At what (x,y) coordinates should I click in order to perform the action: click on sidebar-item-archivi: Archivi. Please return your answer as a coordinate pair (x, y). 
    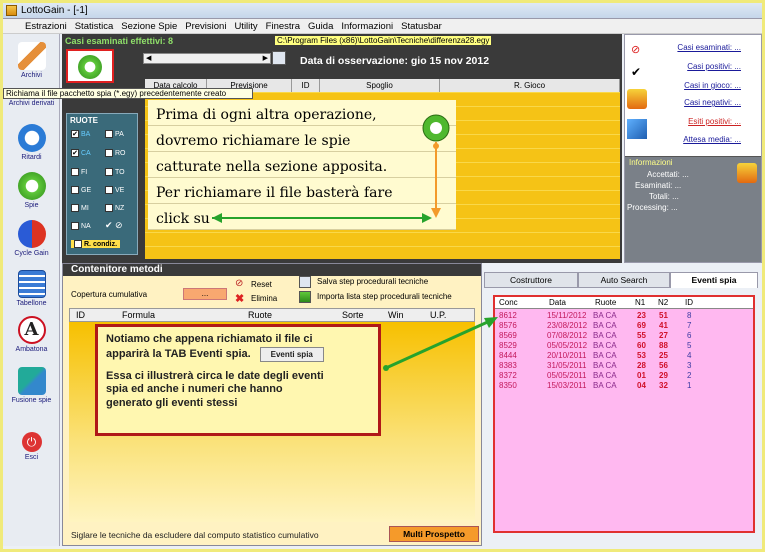
    Looking at the image, I should click on (31, 60).